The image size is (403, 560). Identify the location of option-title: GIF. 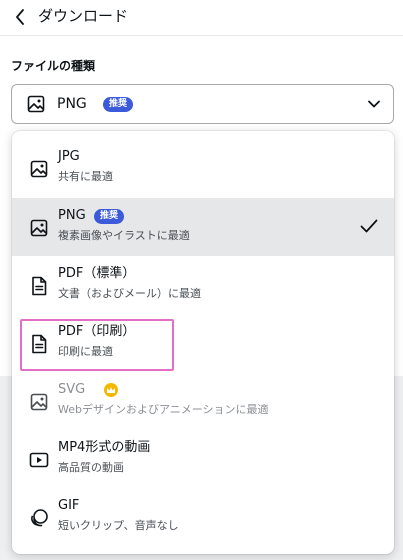
(69, 505).